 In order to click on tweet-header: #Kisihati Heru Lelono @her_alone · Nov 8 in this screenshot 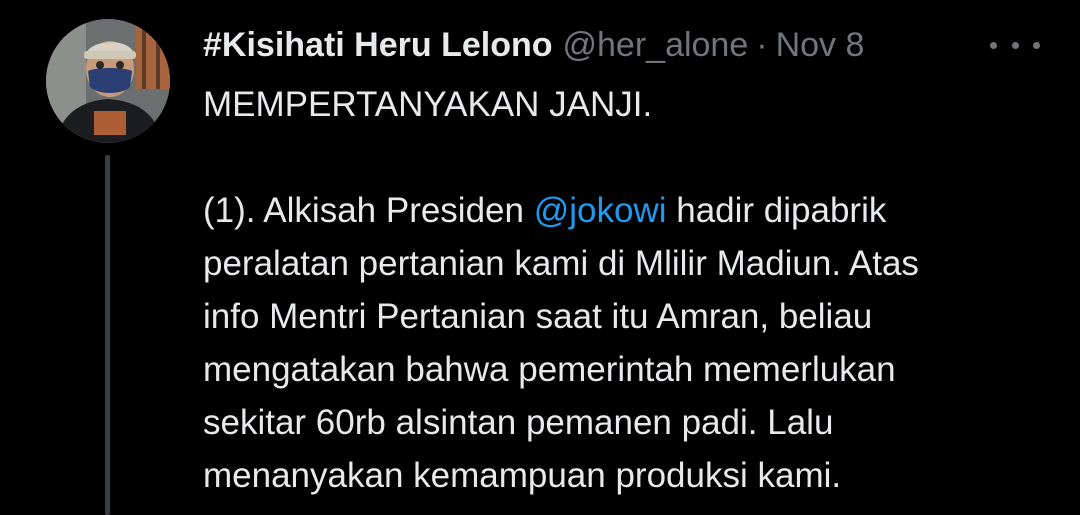, I will do `click(533, 45)`.